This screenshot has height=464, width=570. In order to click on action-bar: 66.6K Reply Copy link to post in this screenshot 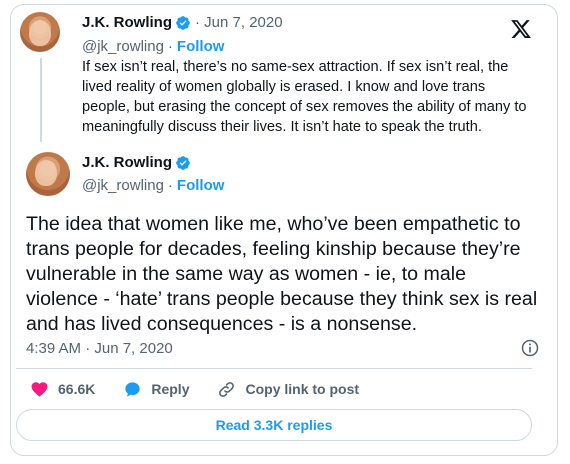, I will do `click(208, 389)`.